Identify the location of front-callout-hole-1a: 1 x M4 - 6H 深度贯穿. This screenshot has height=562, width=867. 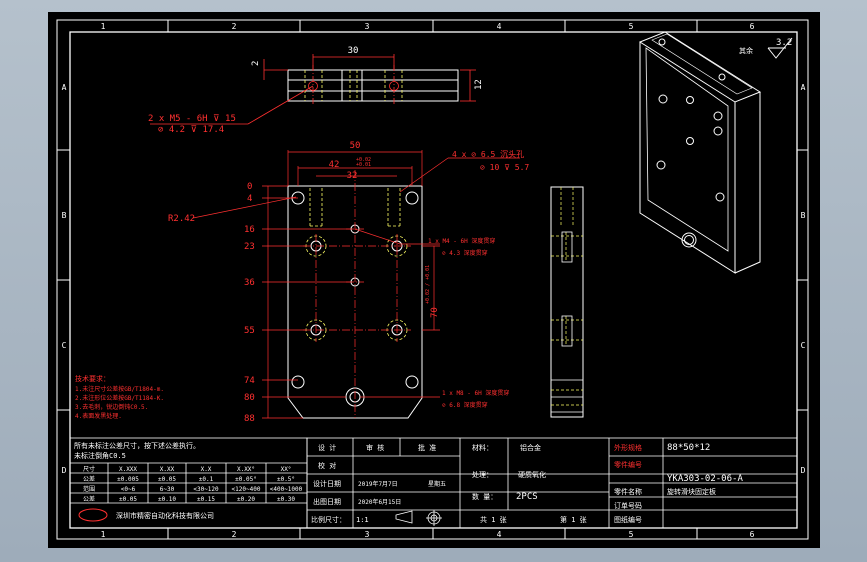
(461, 241).